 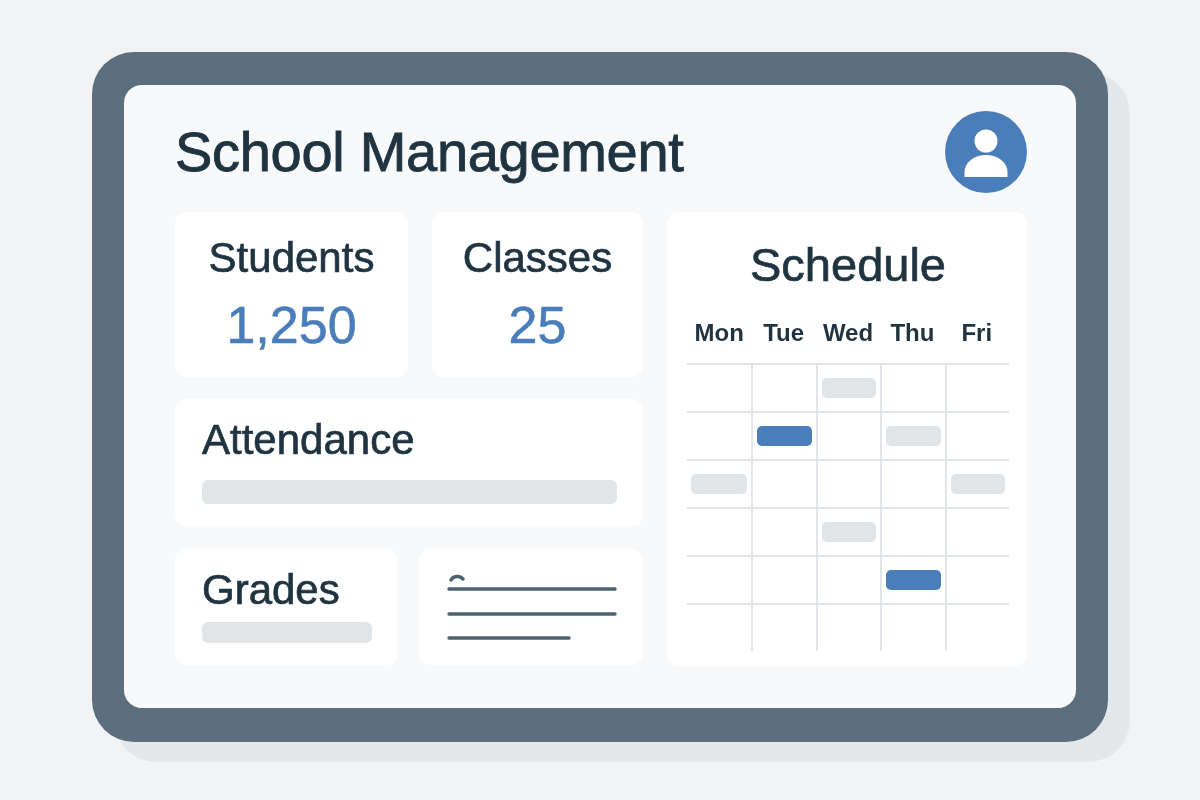 What do you see at coordinates (271, 590) in the screenshot?
I see `card-label: Grades` at bounding box center [271, 590].